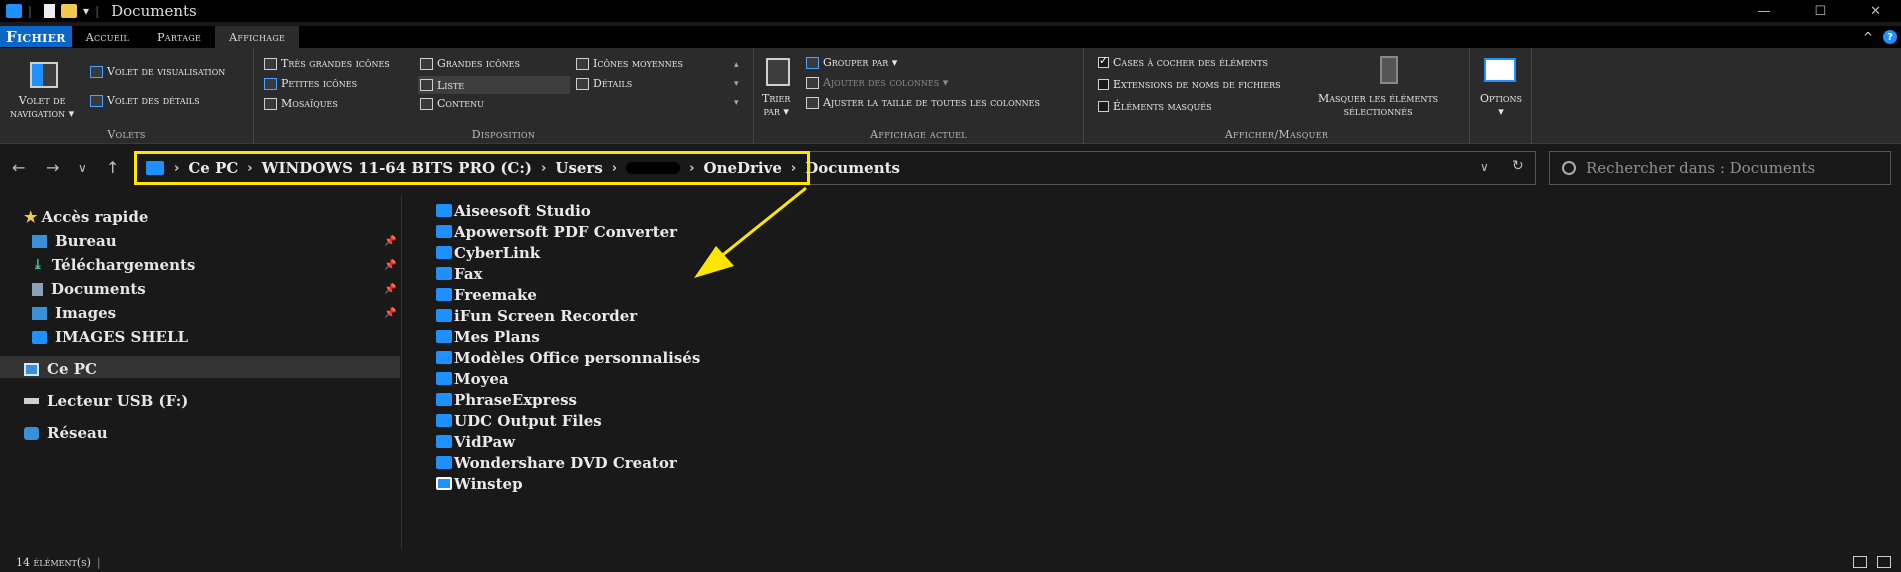 This screenshot has width=1901, height=572. What do you see at coordinates (31, 433) in the screenshot?
I see `network-icon` at bounding box center [31, 433].